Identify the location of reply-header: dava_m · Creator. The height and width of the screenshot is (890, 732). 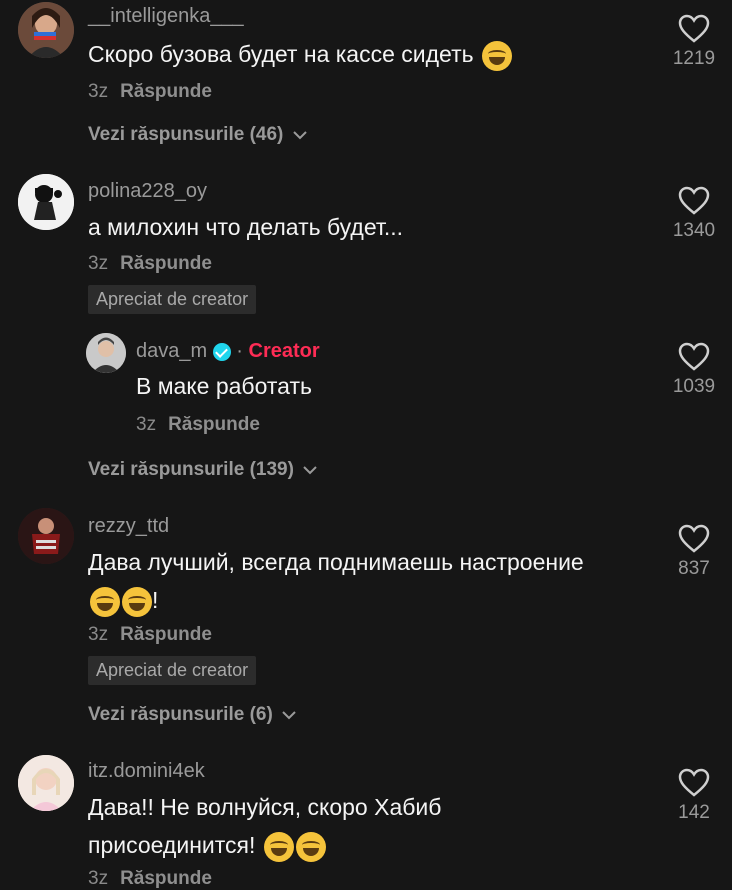
(228, 351).